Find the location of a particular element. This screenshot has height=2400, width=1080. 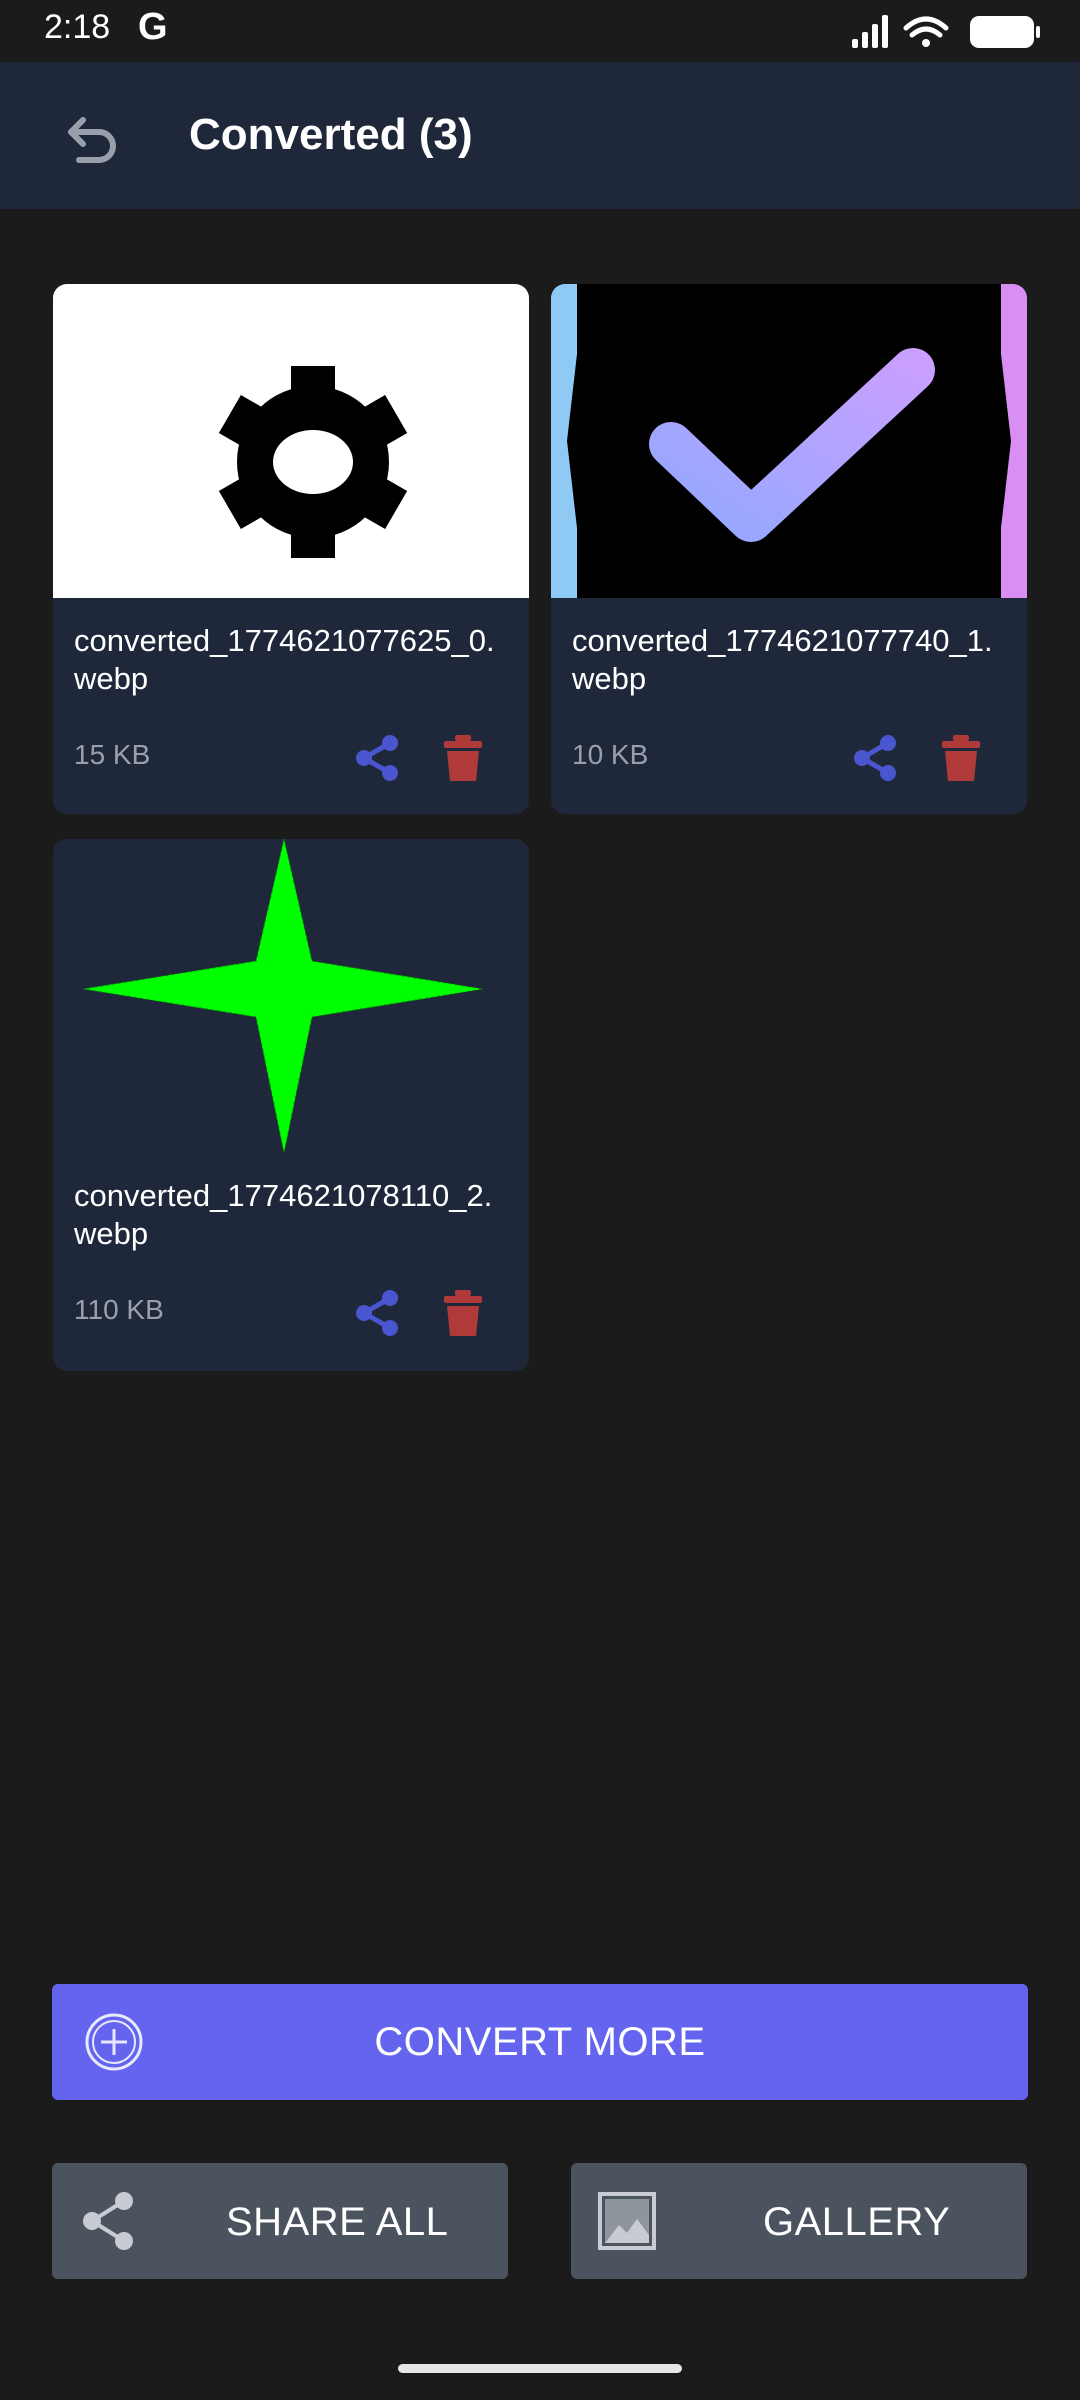

gallery-button: GALLERY is located at coordinates (799, 2221).